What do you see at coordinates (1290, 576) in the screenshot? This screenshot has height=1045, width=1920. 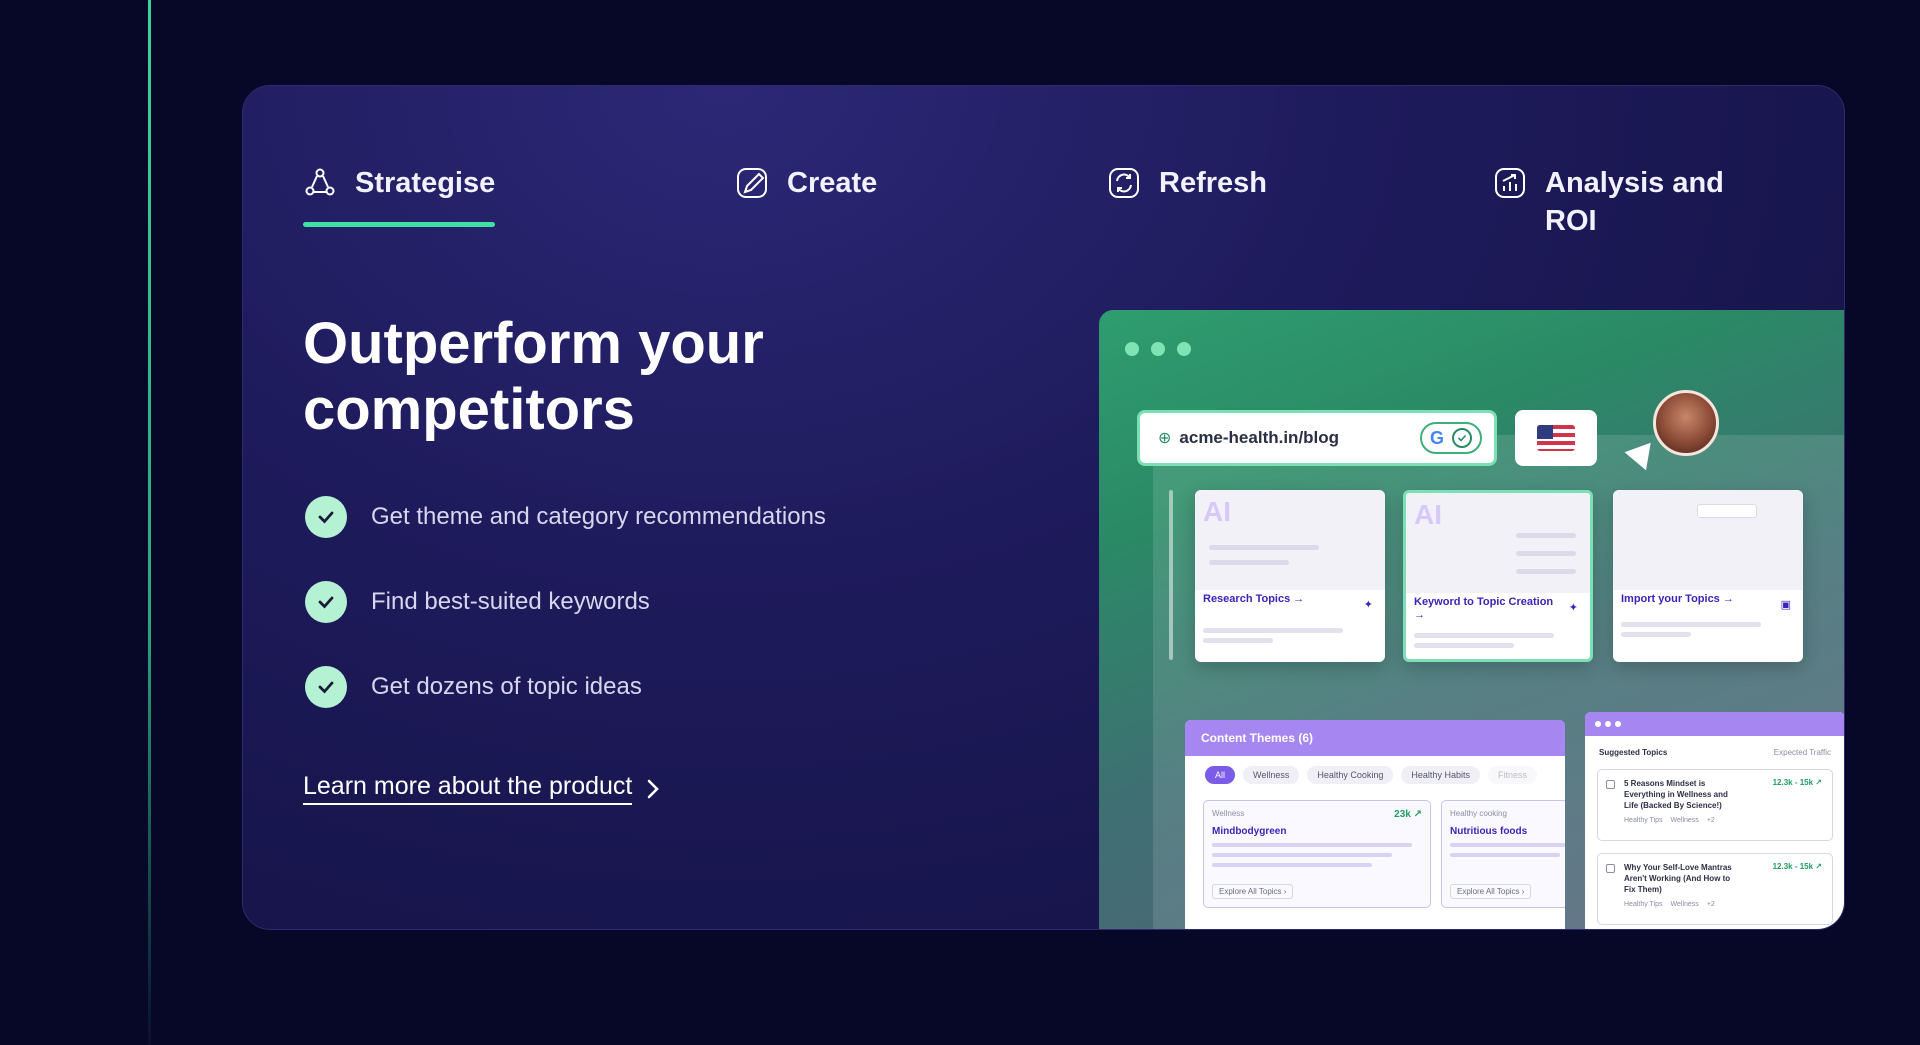 I see `topic-card: AI Research Topics → ✦` at bounding box center [1290, 576].